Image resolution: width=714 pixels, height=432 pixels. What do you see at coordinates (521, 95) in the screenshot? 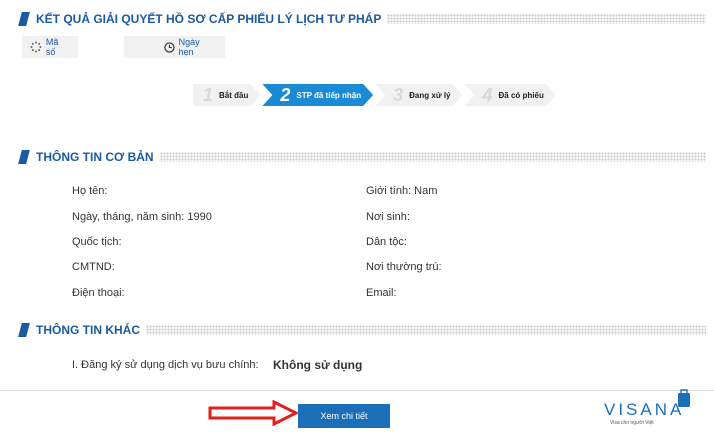
I see `step-label: Đã có phiếu` at bounding box center [521, 95].